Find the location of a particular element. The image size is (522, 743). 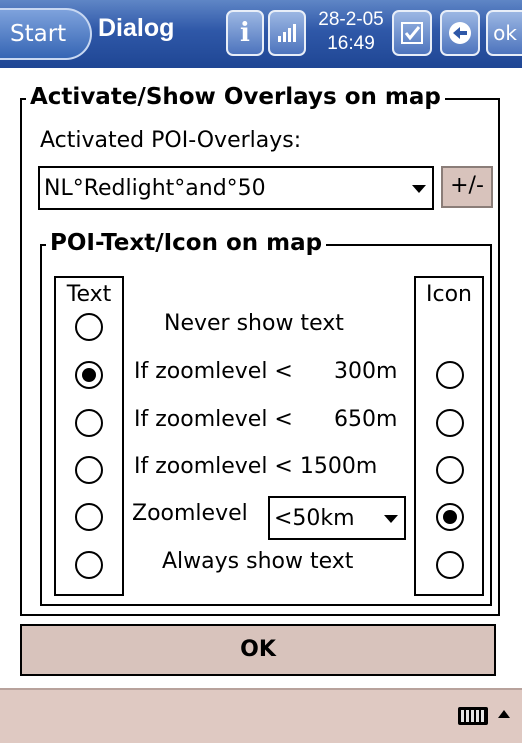

back-icon is located at coordinates (460, 33).